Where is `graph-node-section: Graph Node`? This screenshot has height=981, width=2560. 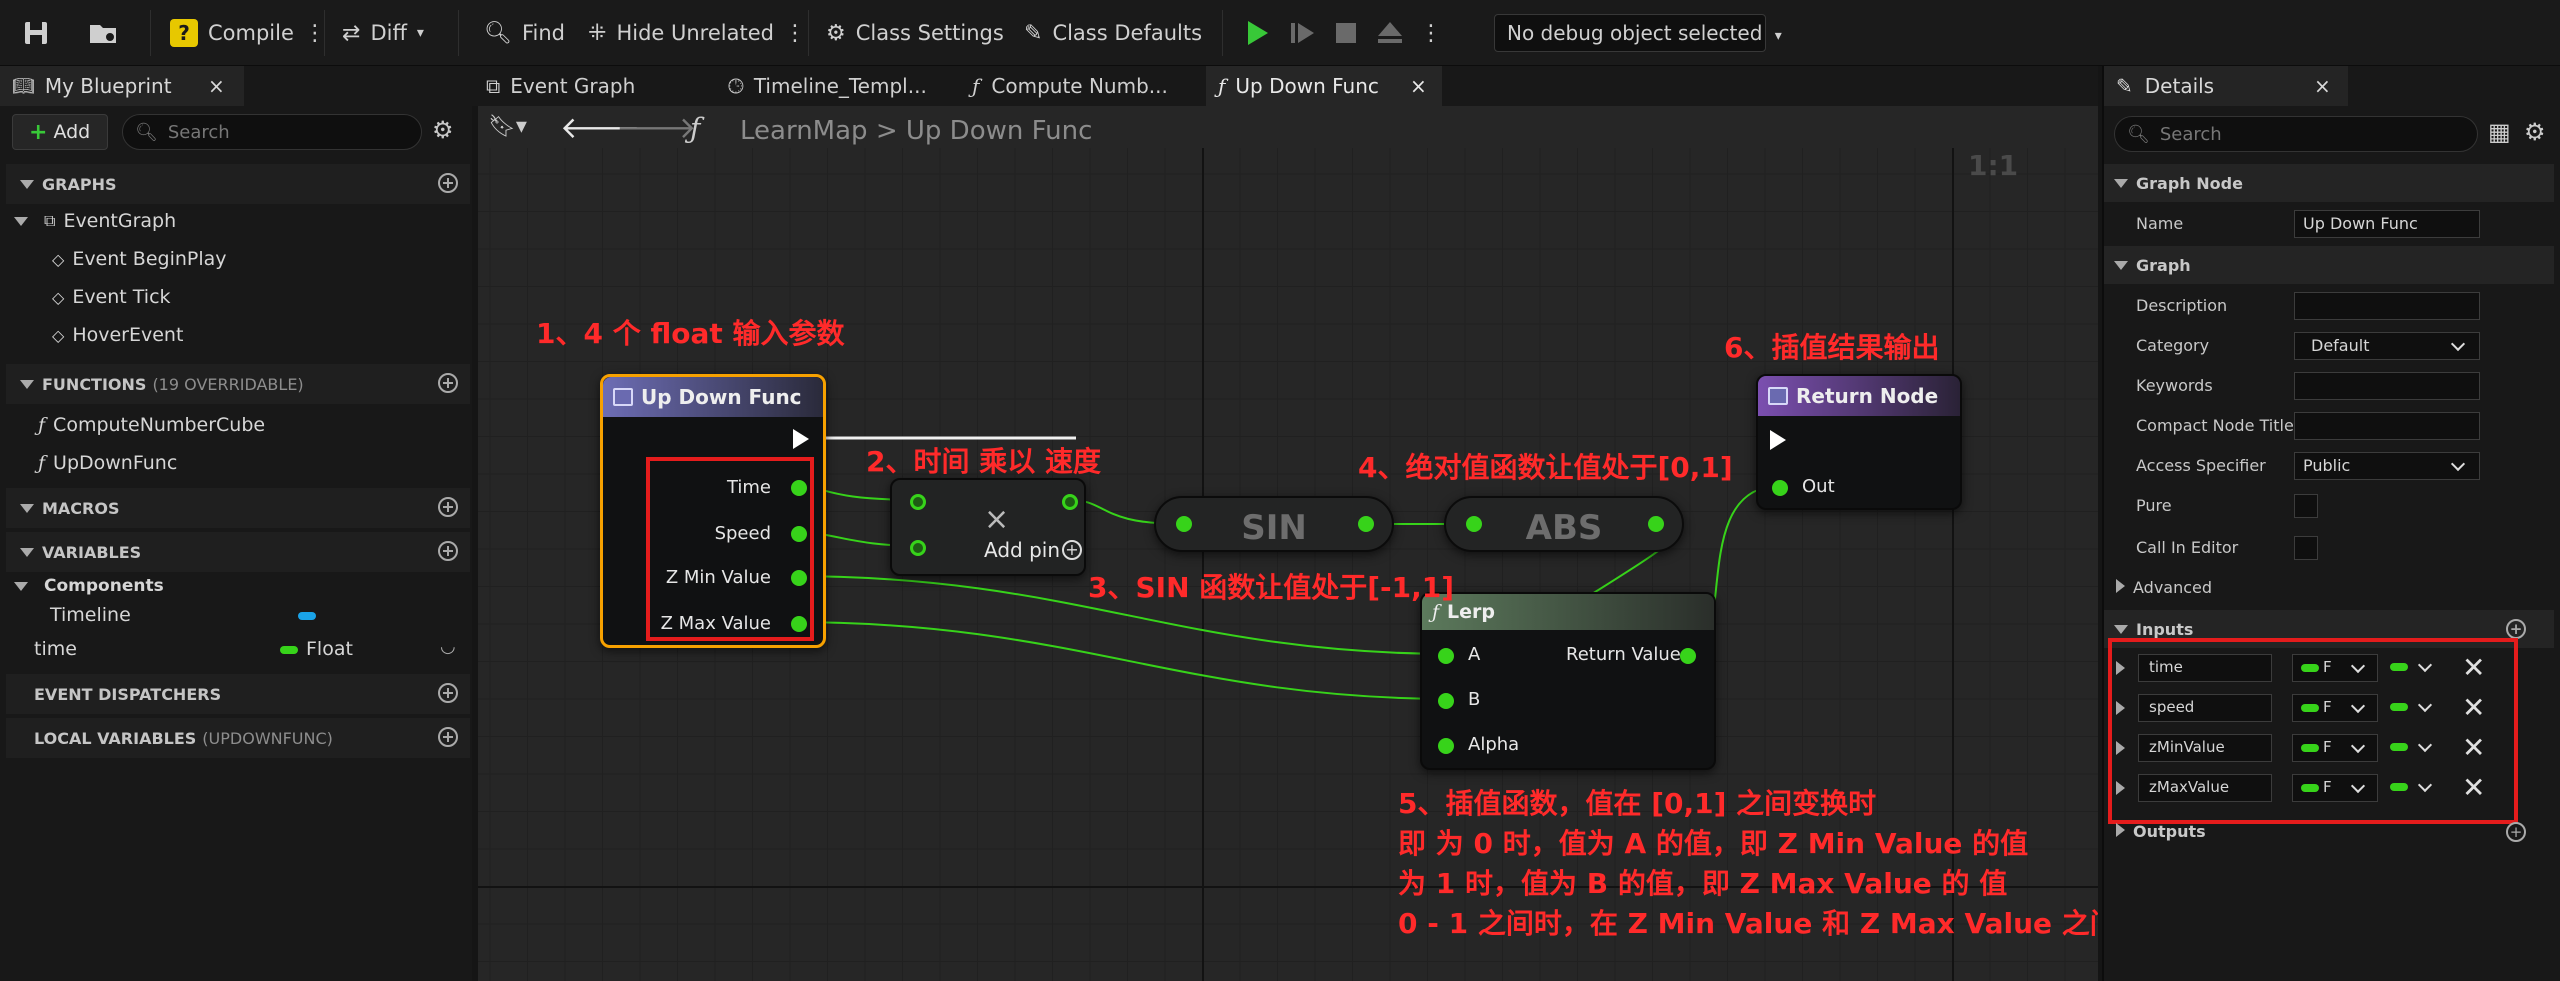 graph-node-section: Graph Node is located at coordinates (2329, 183).